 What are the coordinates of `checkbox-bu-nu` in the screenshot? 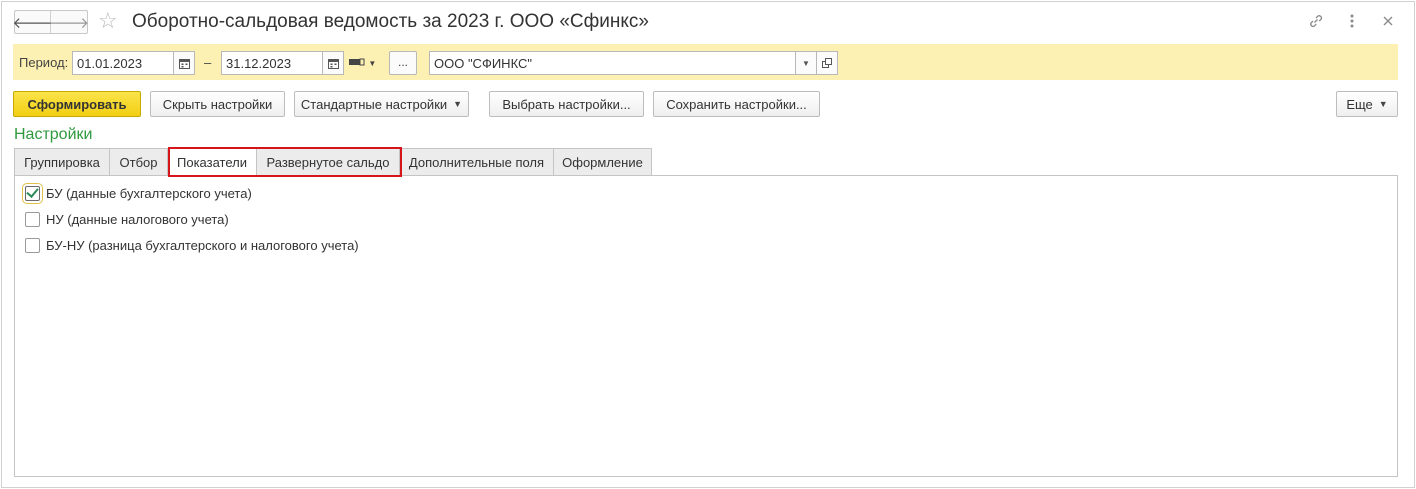 It's located at (32, 245).